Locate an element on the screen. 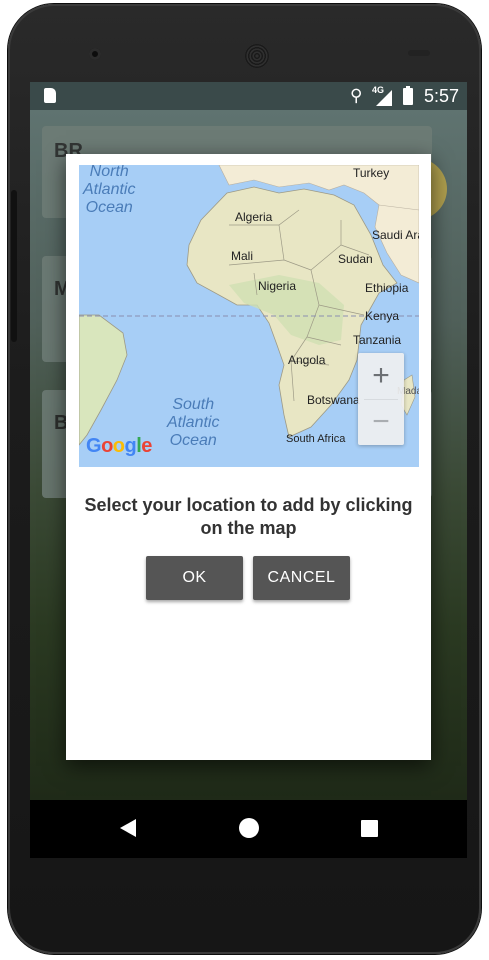 This screenshot has width=489, height=960. zoom-in-button: + is located at coordinates (381, 376).